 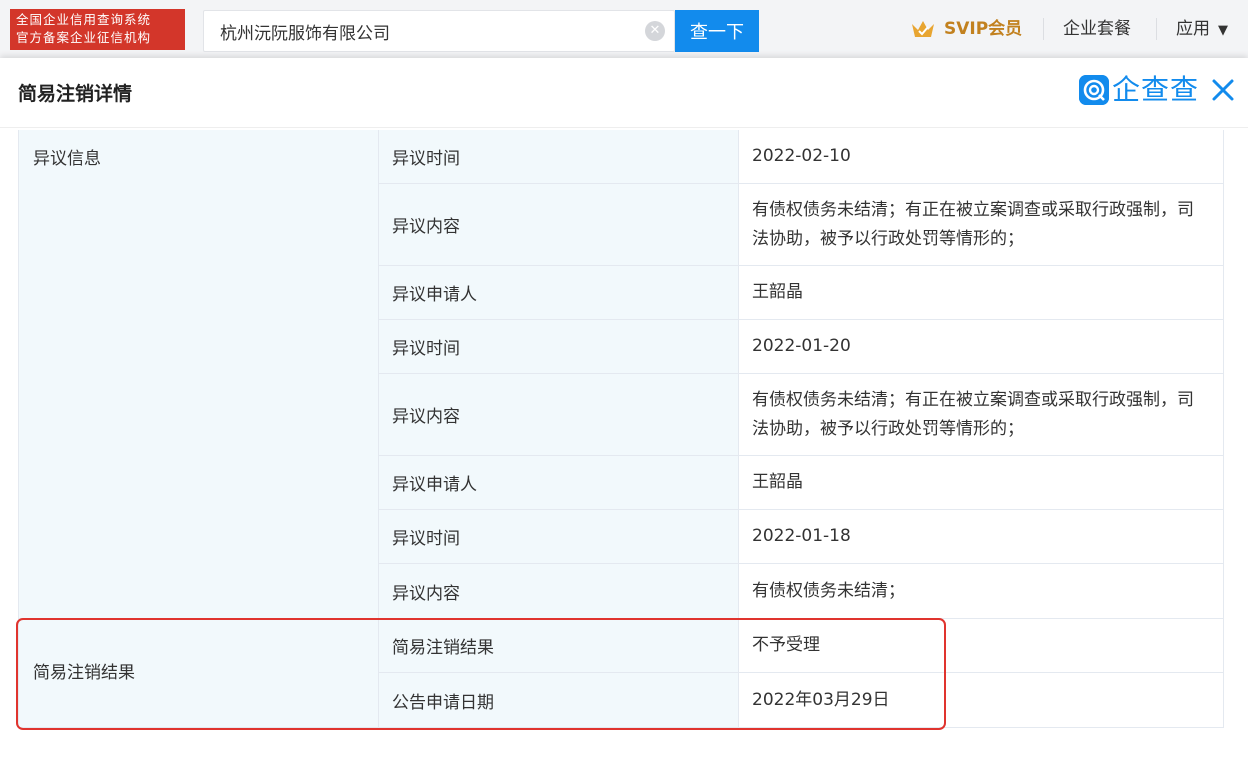 I want to click on table-row: 异议内容 有债权债务未结清；, so click(x=801, y=591).